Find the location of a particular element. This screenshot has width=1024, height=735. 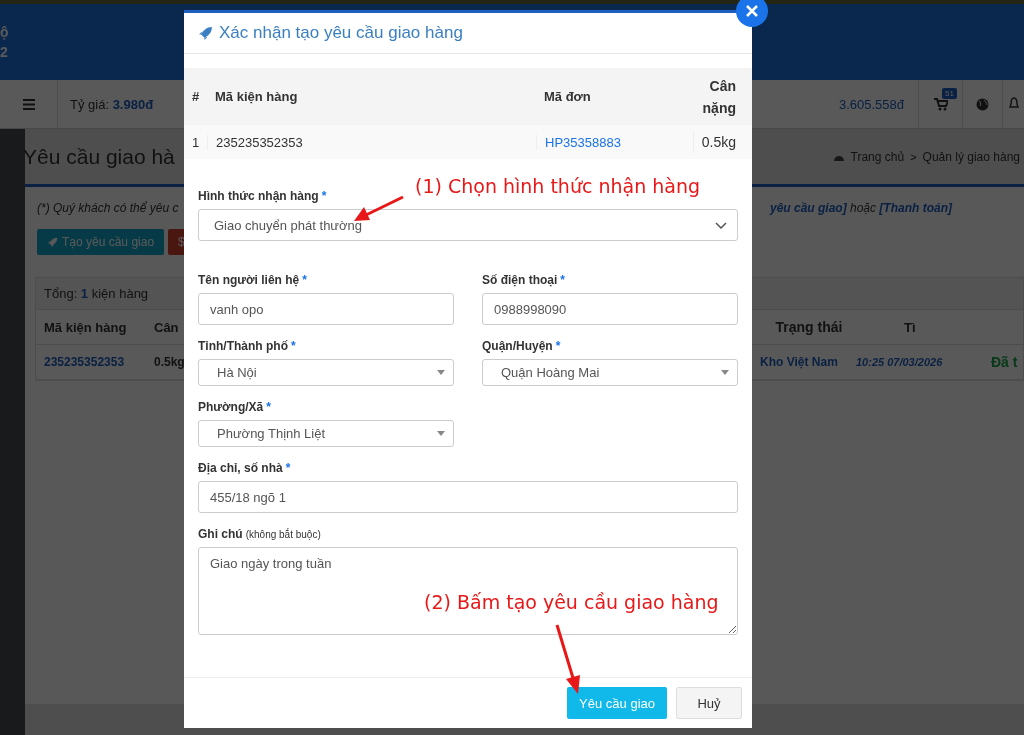

hint-text: (không bắt buộc) is located at coordinates (283, 534).